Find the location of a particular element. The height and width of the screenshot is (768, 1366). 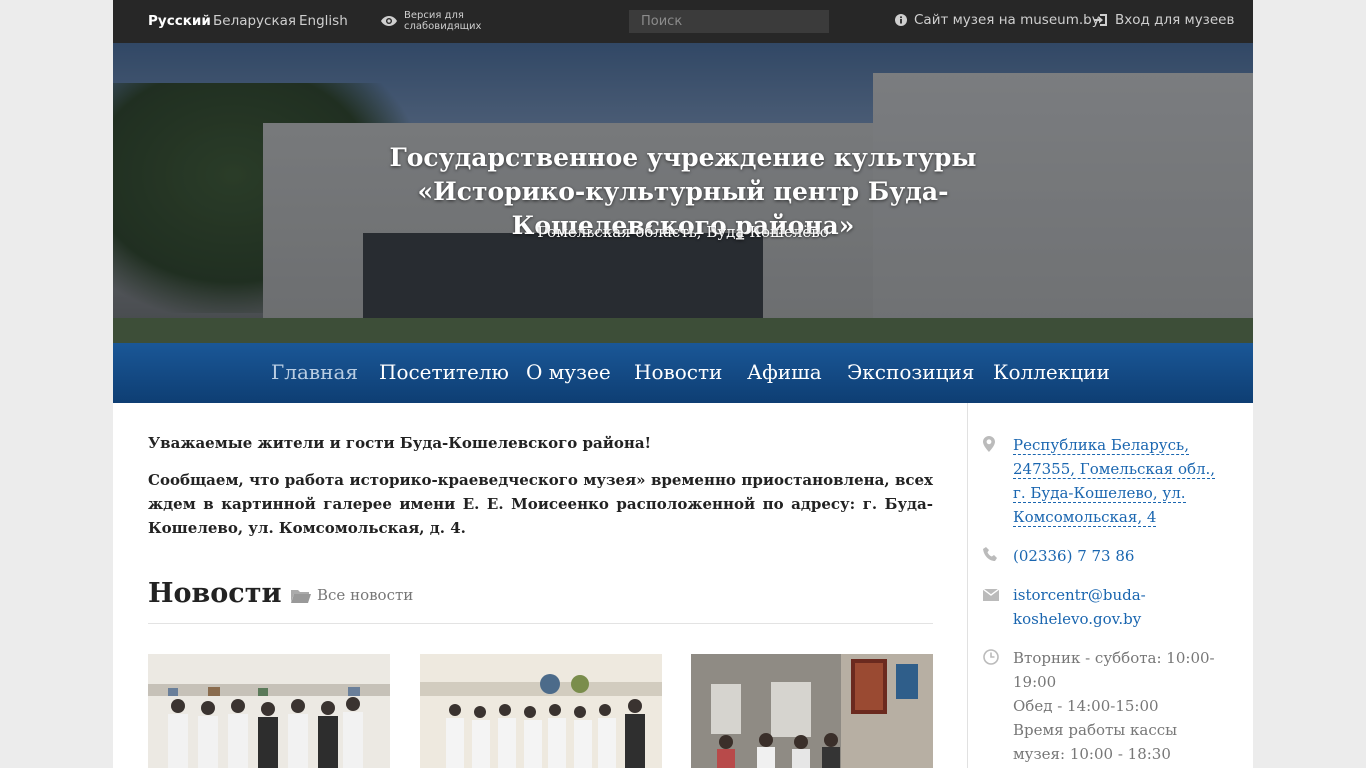

all-news-link: Все новости is located at coordinates (352, 595).